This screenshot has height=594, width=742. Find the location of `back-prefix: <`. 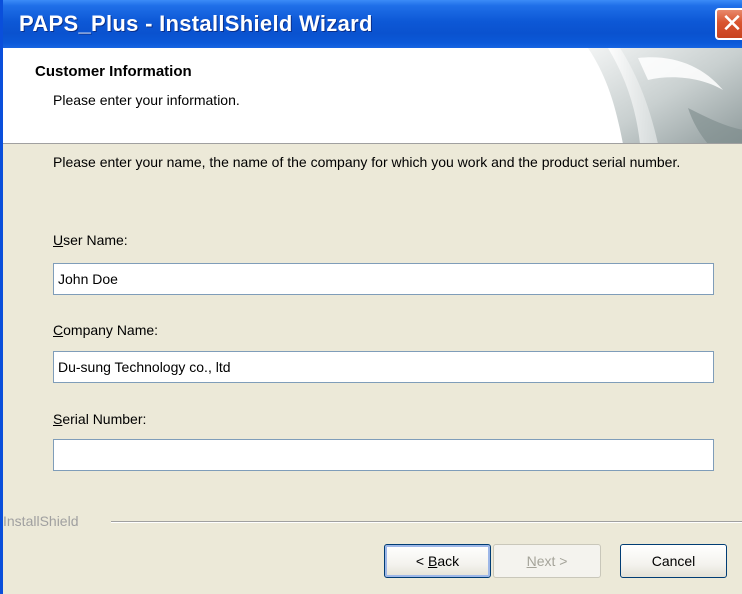

back-prefix: < is located at coordinates (421, 561).